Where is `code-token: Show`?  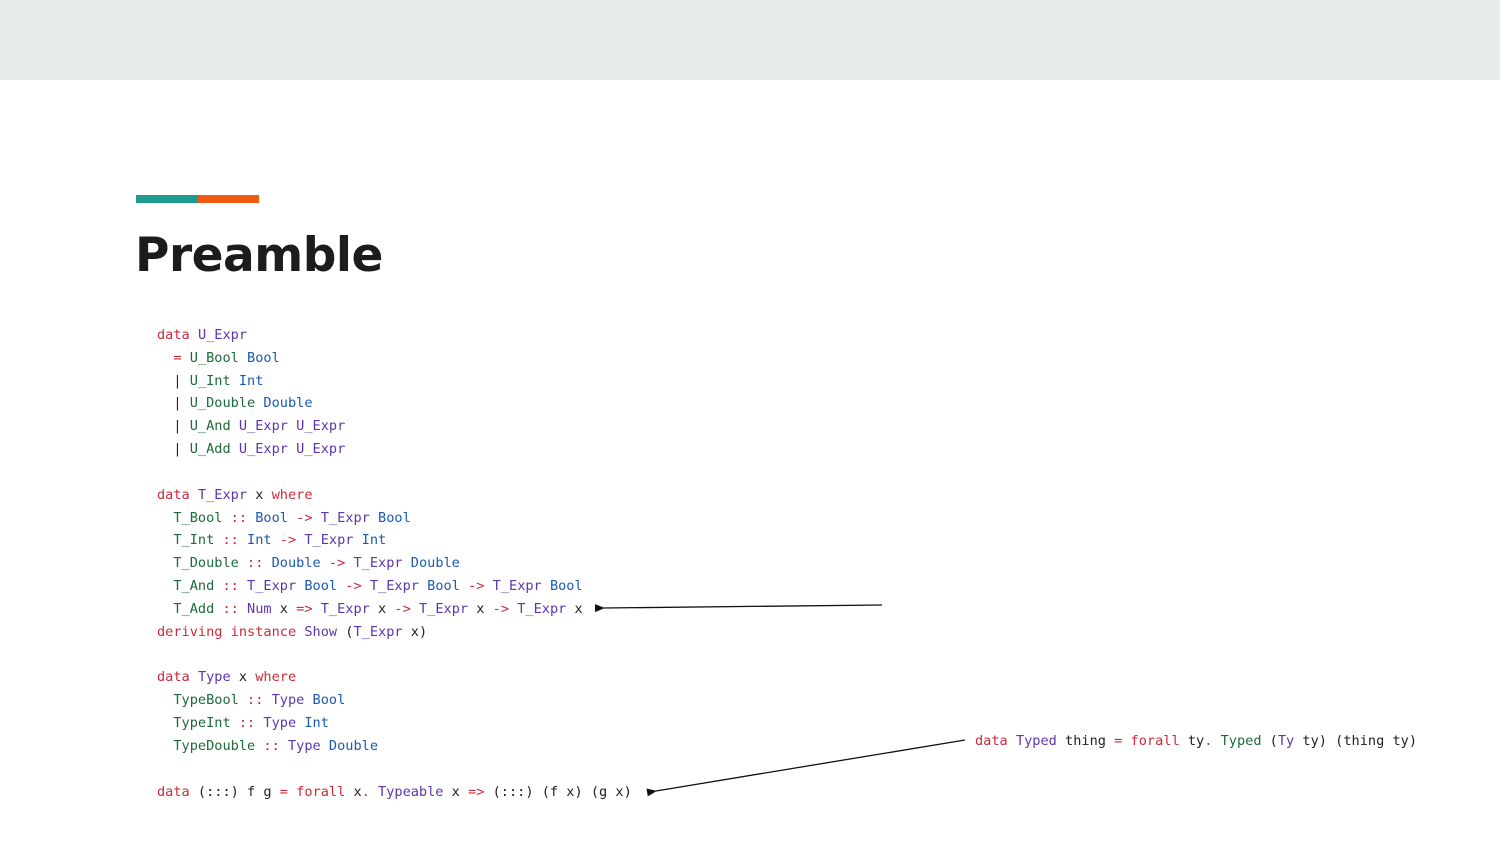
code-token: Show is located at coordinates (321, 631).